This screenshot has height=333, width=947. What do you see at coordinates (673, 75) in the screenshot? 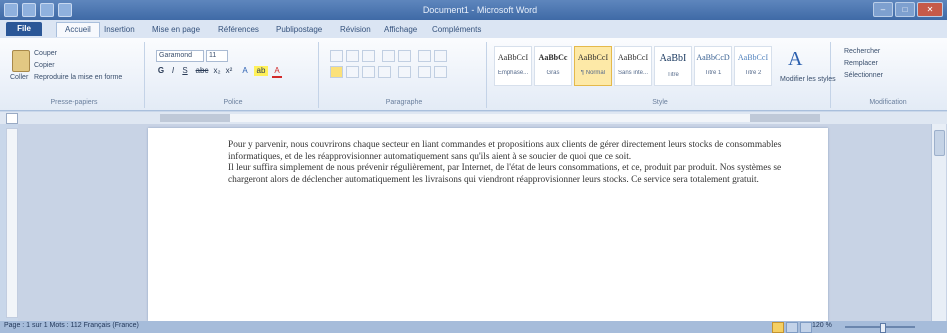
I see `style-name: Titre` at bounding box center [673, 75].